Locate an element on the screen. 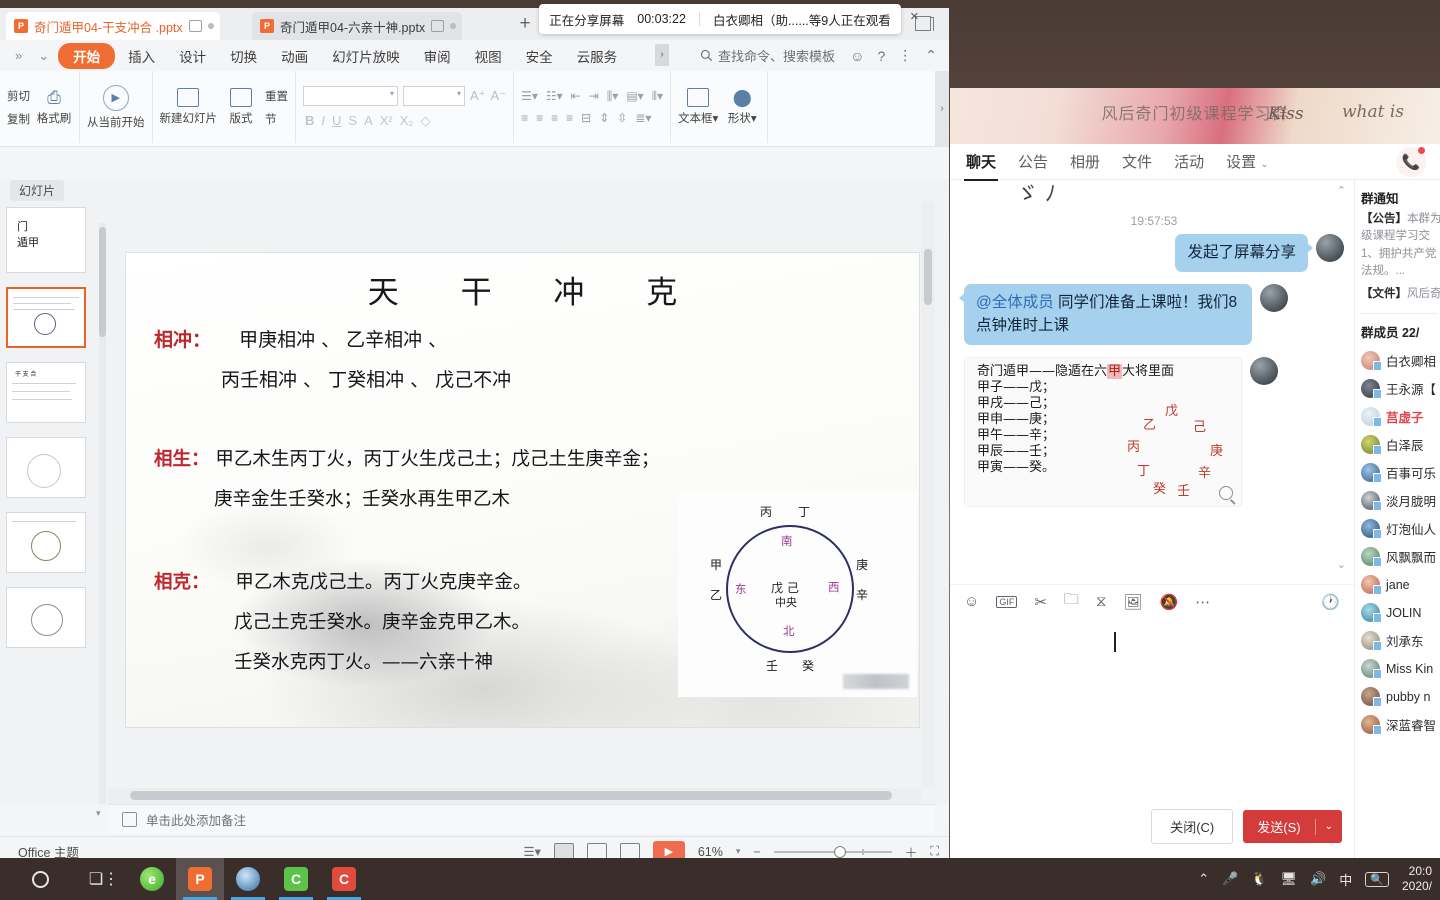 This screenshot has height=900, width=1440. reading-view-button is located at coordinates (629, 850).